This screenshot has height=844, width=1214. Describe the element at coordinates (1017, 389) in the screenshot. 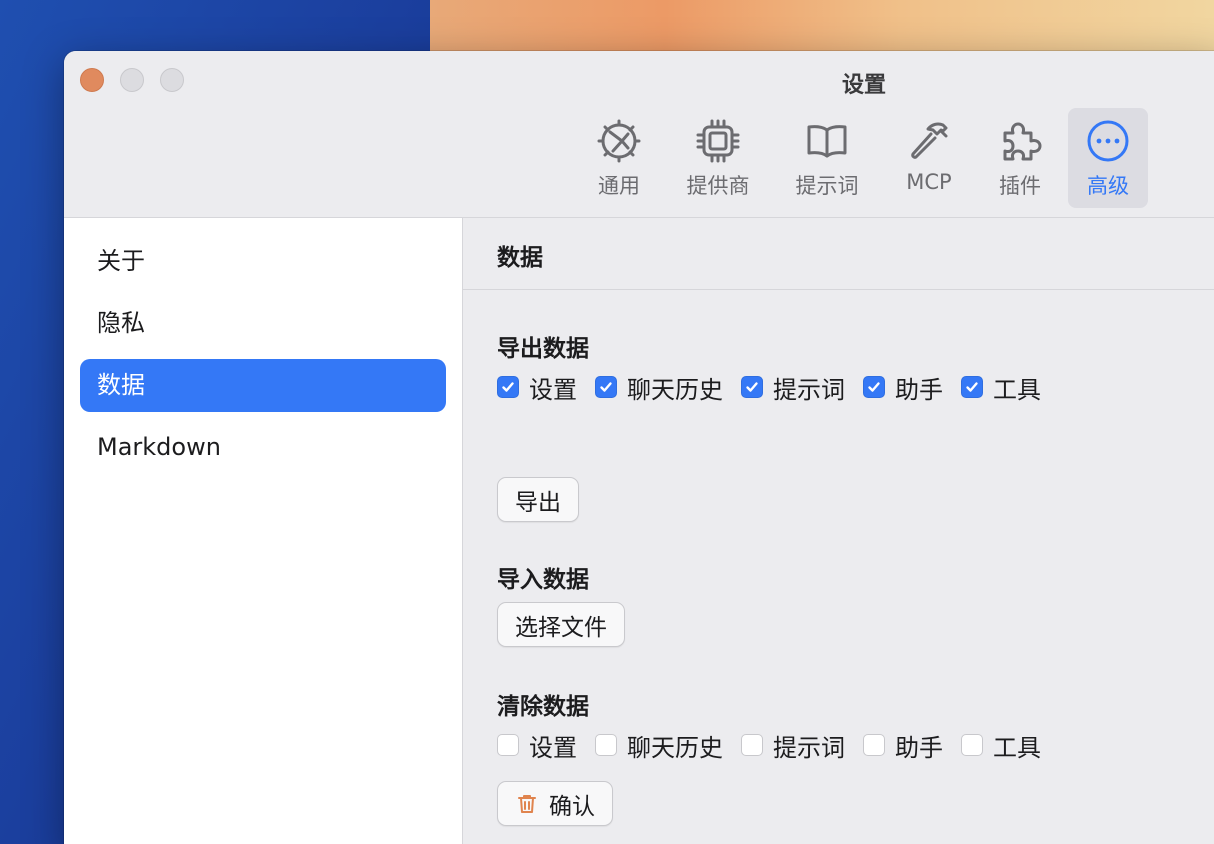

I see `export-tools-label: 工具` at that location.